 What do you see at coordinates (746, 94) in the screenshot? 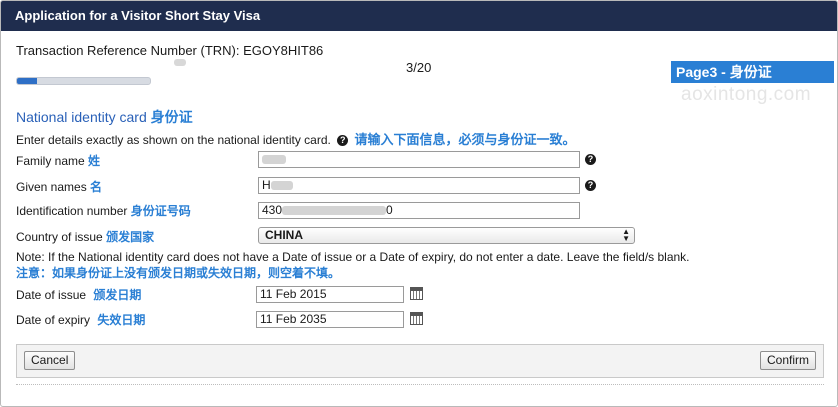
I see `watermark: aoxintong.com` at bounding box center [746, 94].